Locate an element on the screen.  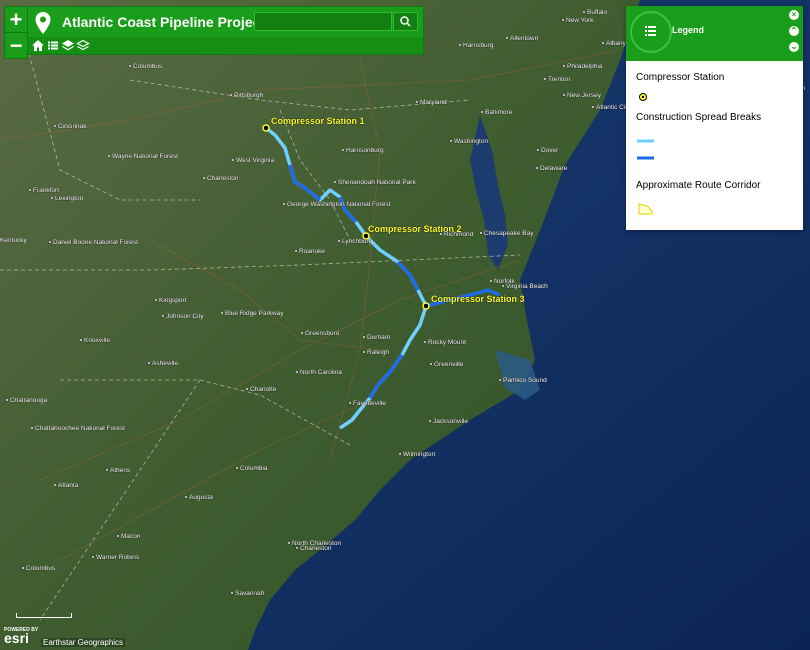
app-title: Atlantic Coast Pipeline Project is located at coordinates (164, 22).